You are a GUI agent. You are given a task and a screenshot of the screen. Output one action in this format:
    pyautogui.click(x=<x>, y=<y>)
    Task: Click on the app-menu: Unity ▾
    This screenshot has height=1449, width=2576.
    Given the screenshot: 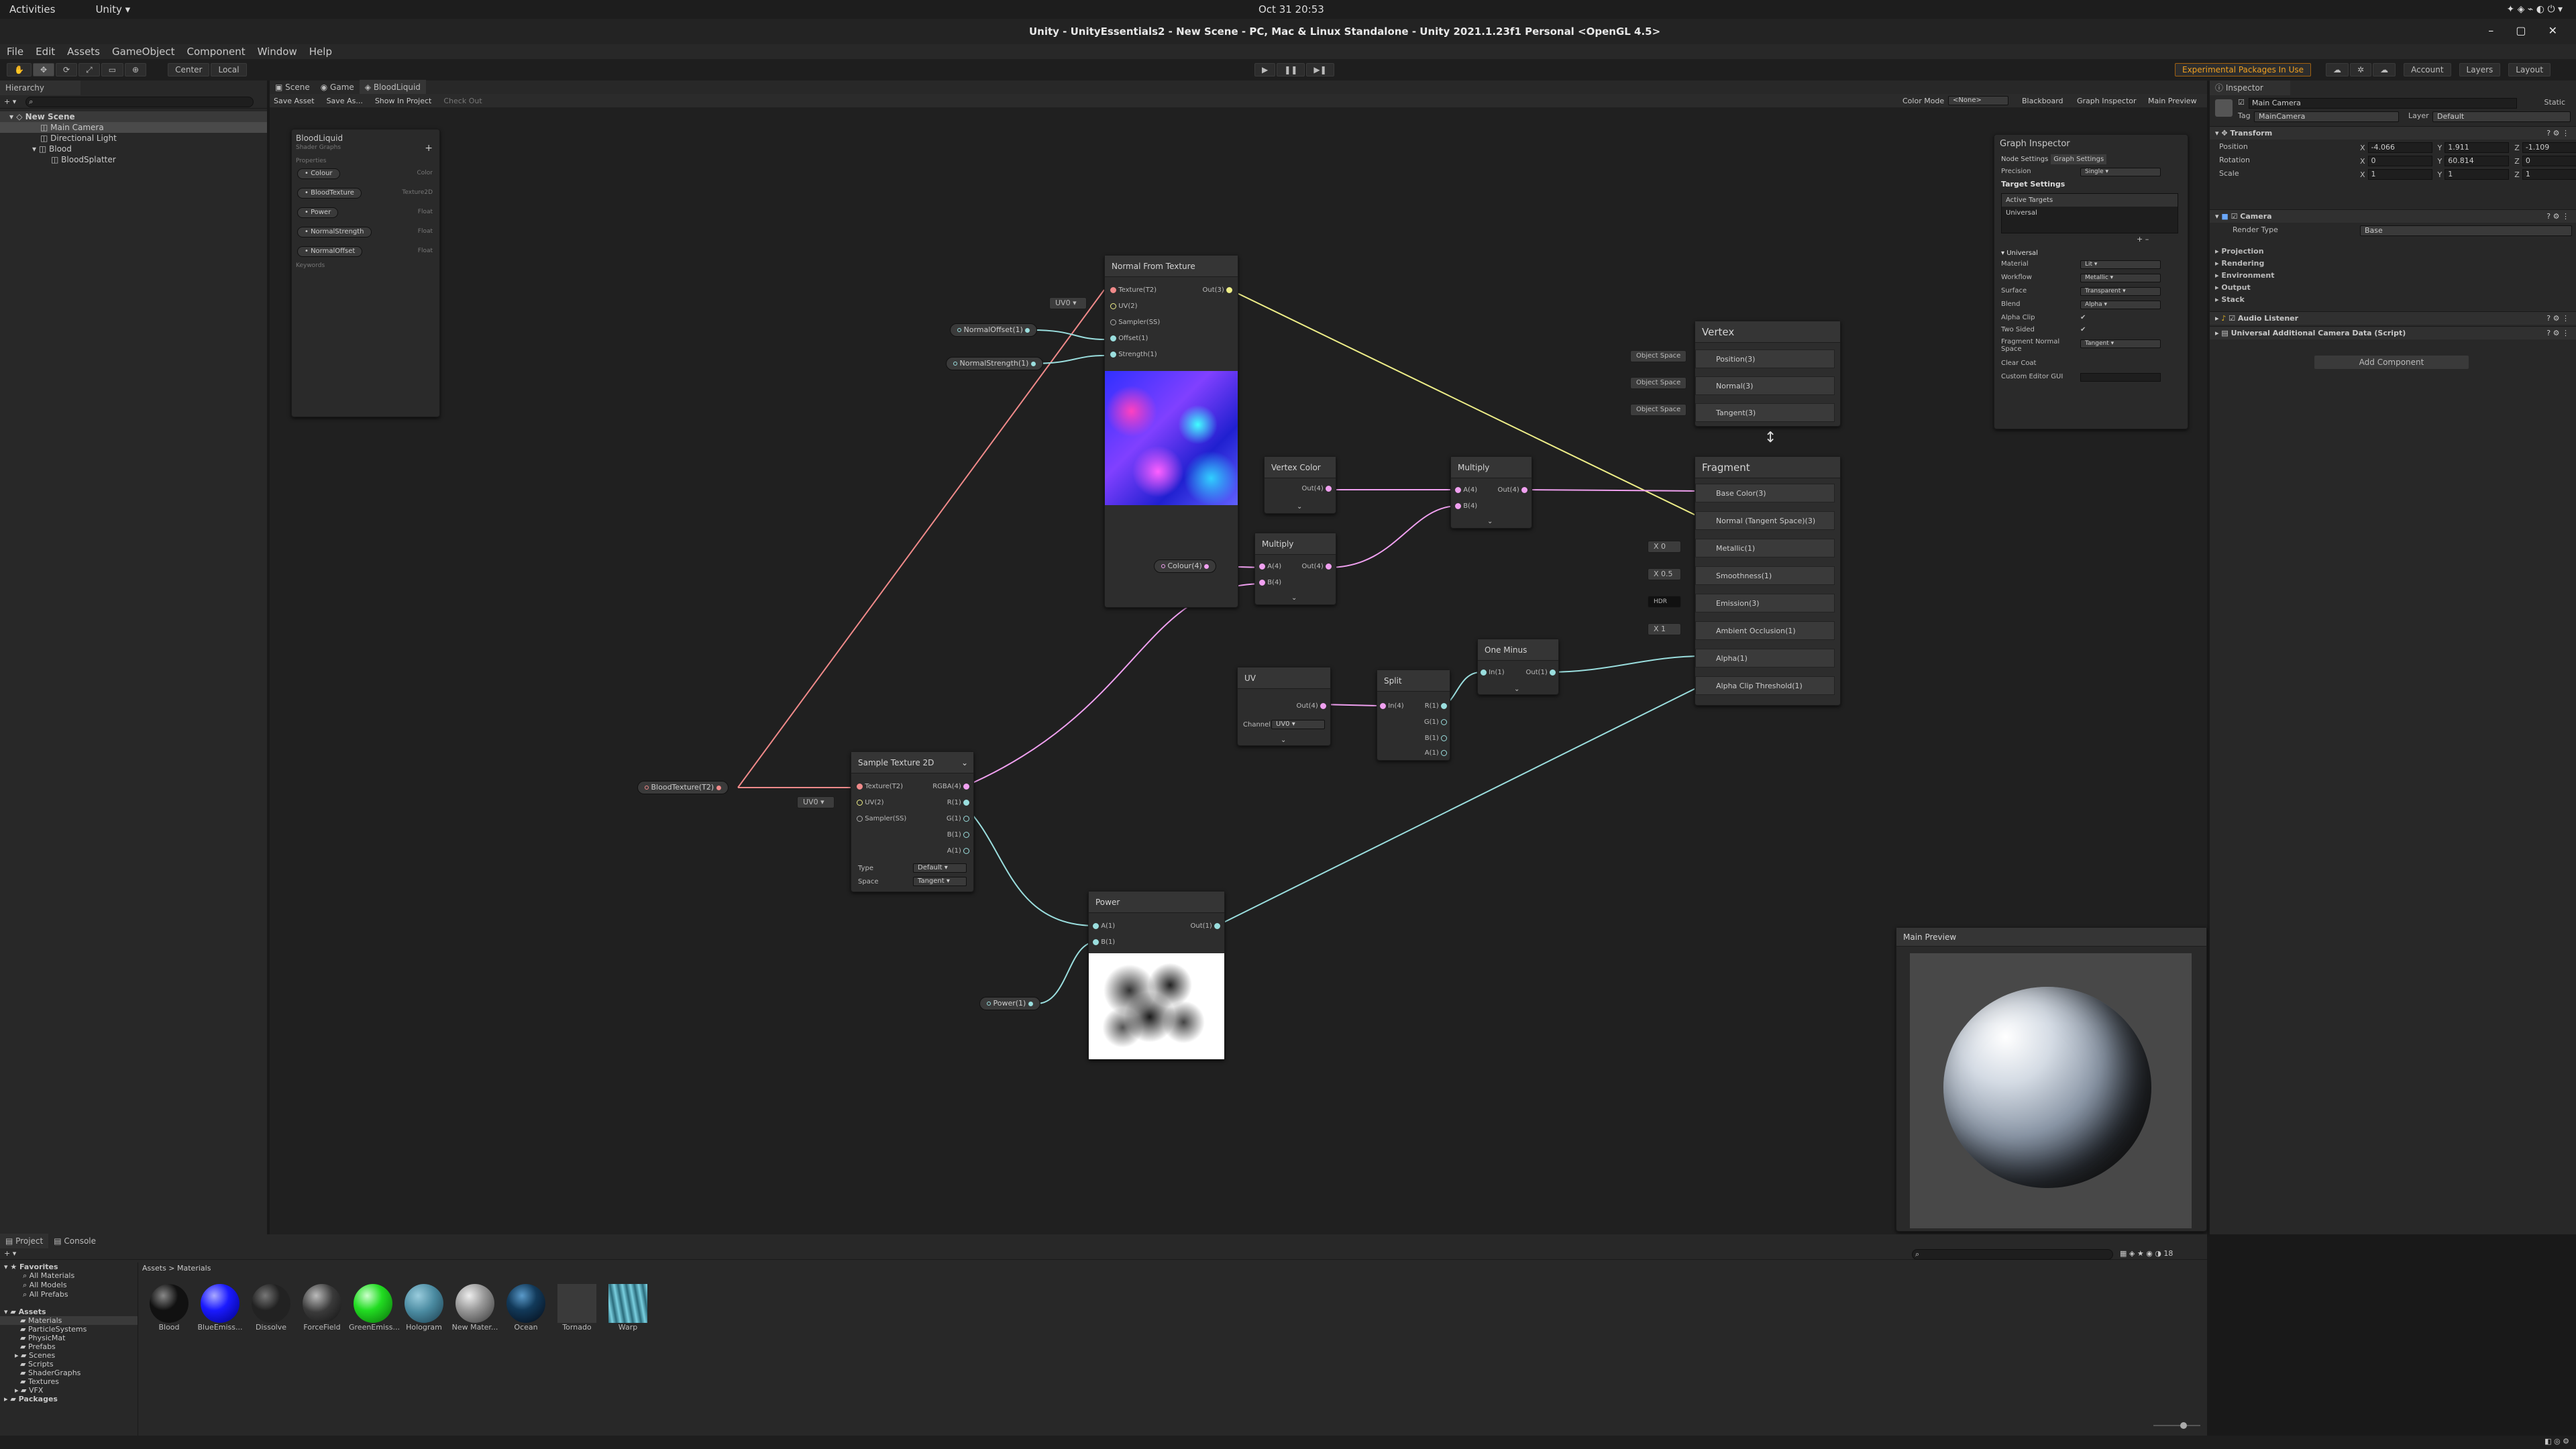 What is the action you would take?
    pyautogui.click(x=112, y=9)
    